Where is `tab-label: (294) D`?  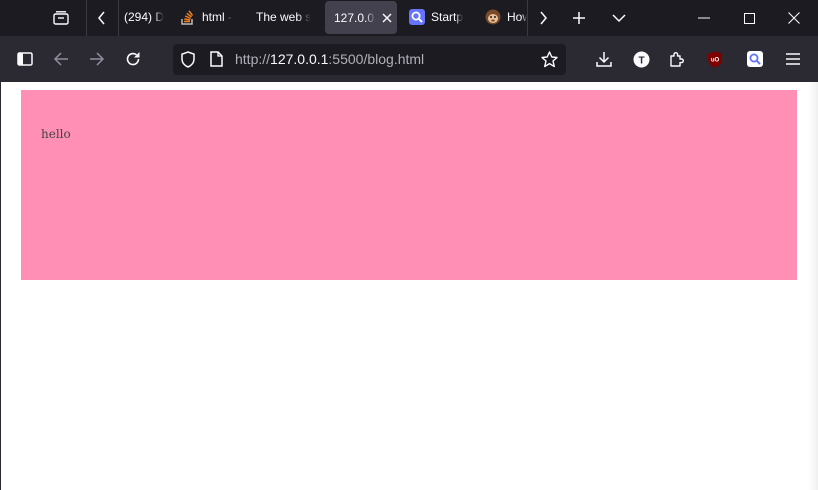 tab-label: (294) D is located at coordinates (144, 17).